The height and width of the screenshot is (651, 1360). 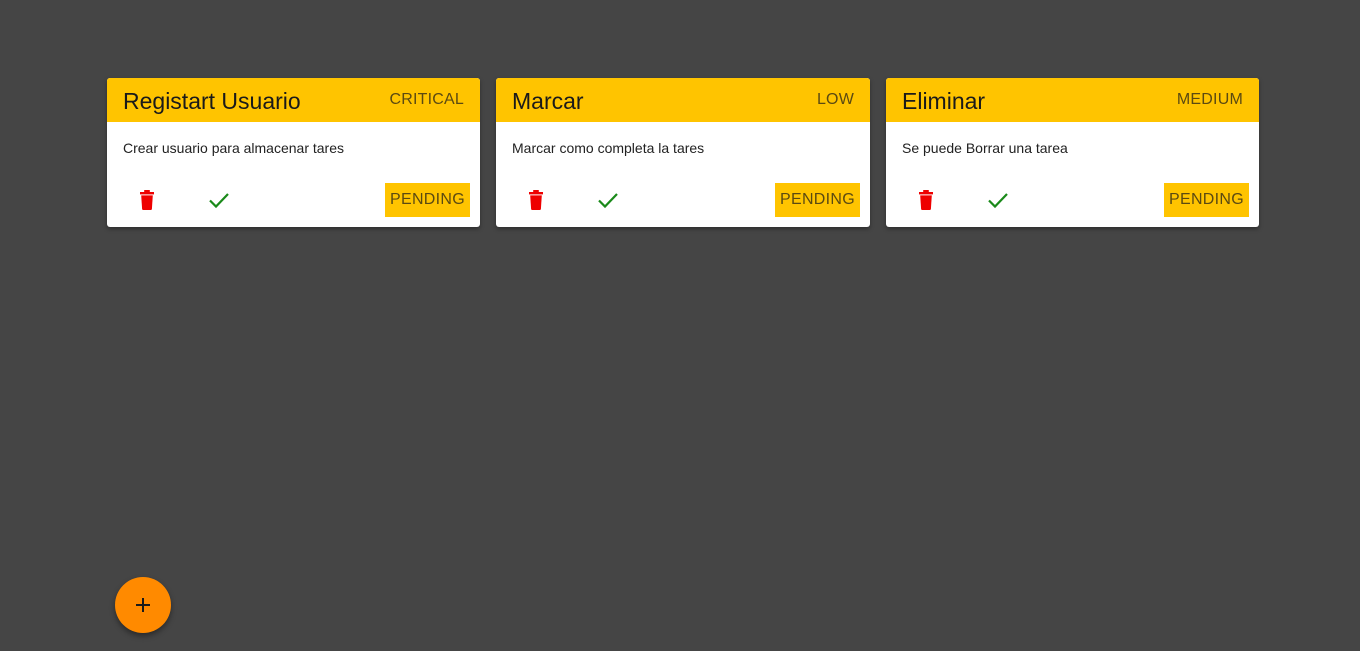 What do you see at coordinates (426, 99) in the screenshot?
I see `priority-label: CRITICAL` at bounding box center [426, 99].